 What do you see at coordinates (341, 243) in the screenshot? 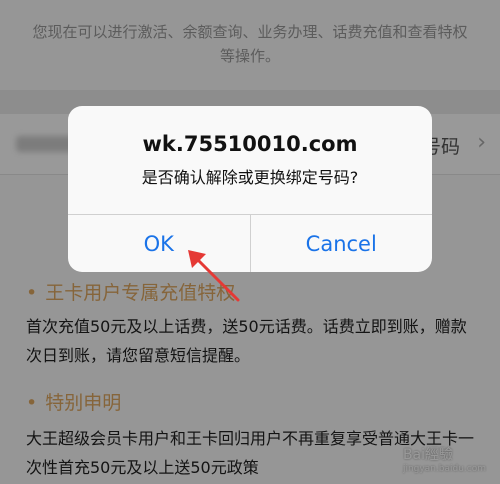
I see `cancel-button: Cancel` at bounding box center [341, 243].